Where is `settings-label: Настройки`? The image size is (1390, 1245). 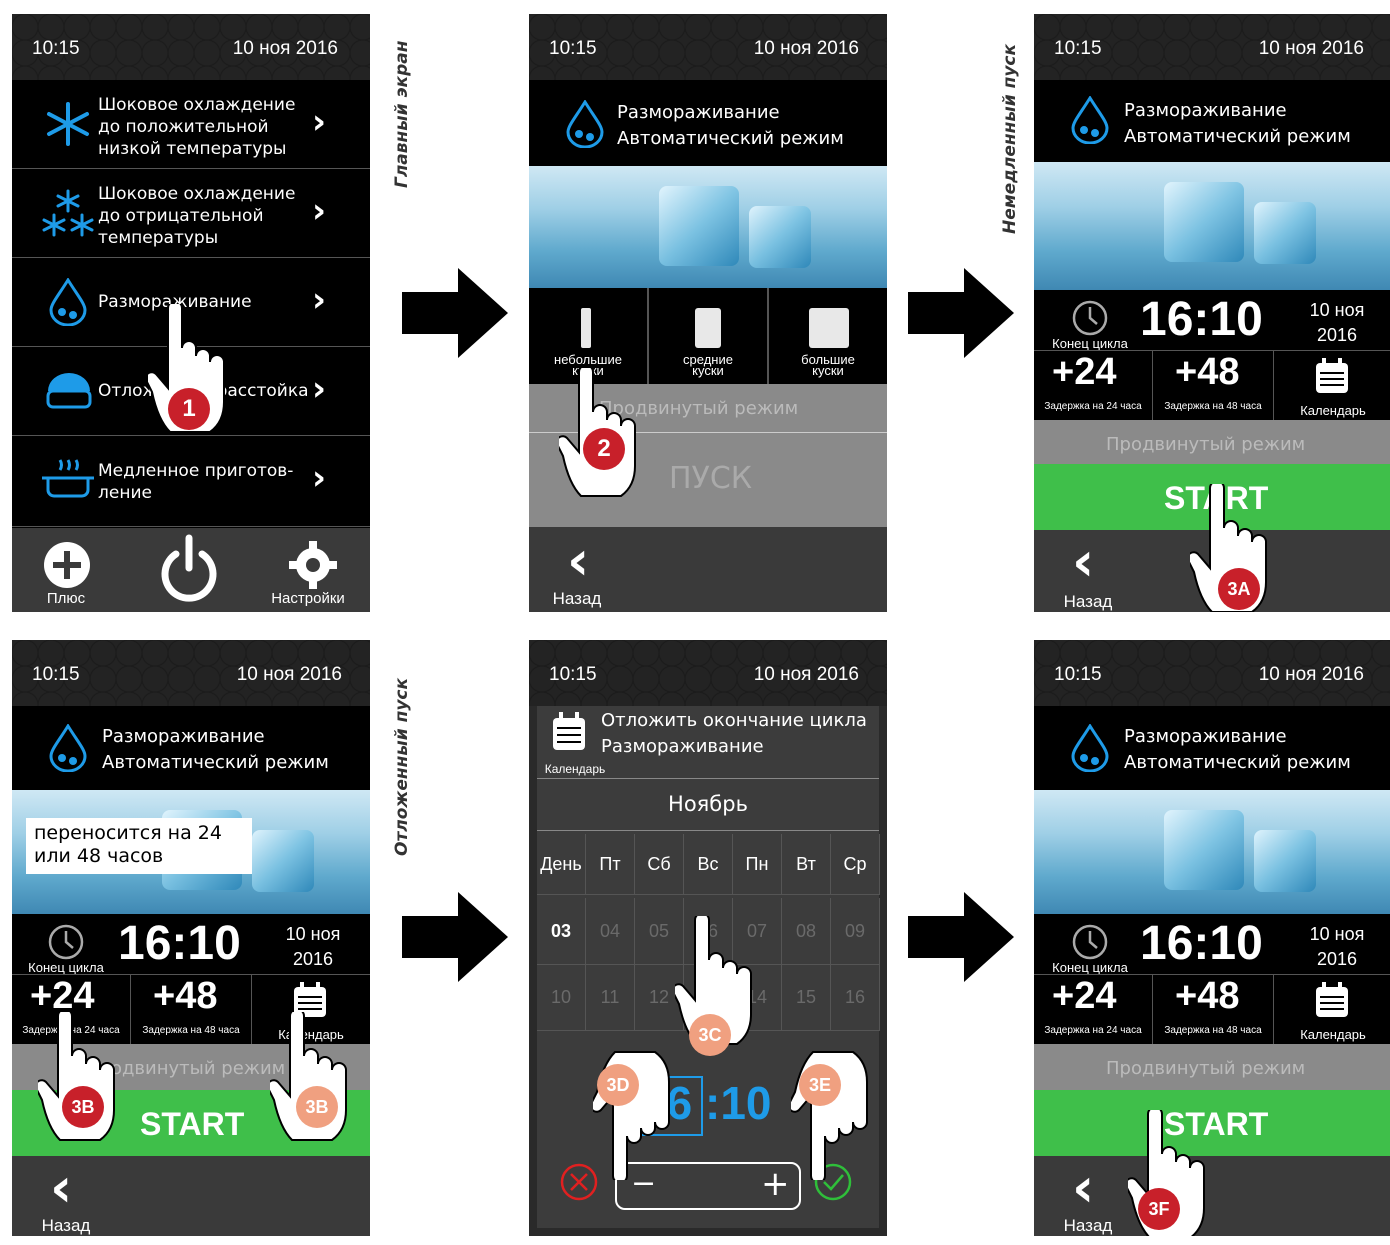 settings-label: Настройки is located at coordinates (308, 598).